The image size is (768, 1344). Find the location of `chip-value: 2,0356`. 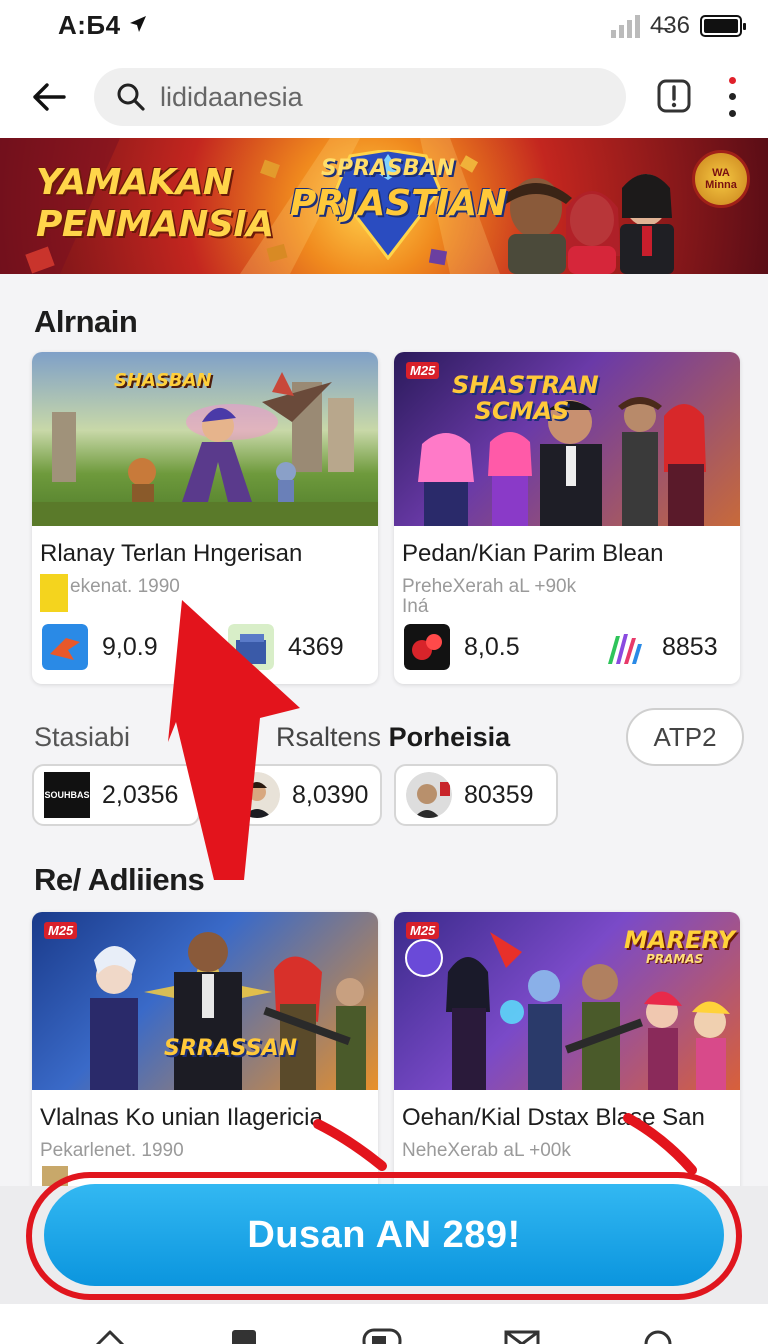

chip-value: 2,0356 is located at coordinates (140, 794).